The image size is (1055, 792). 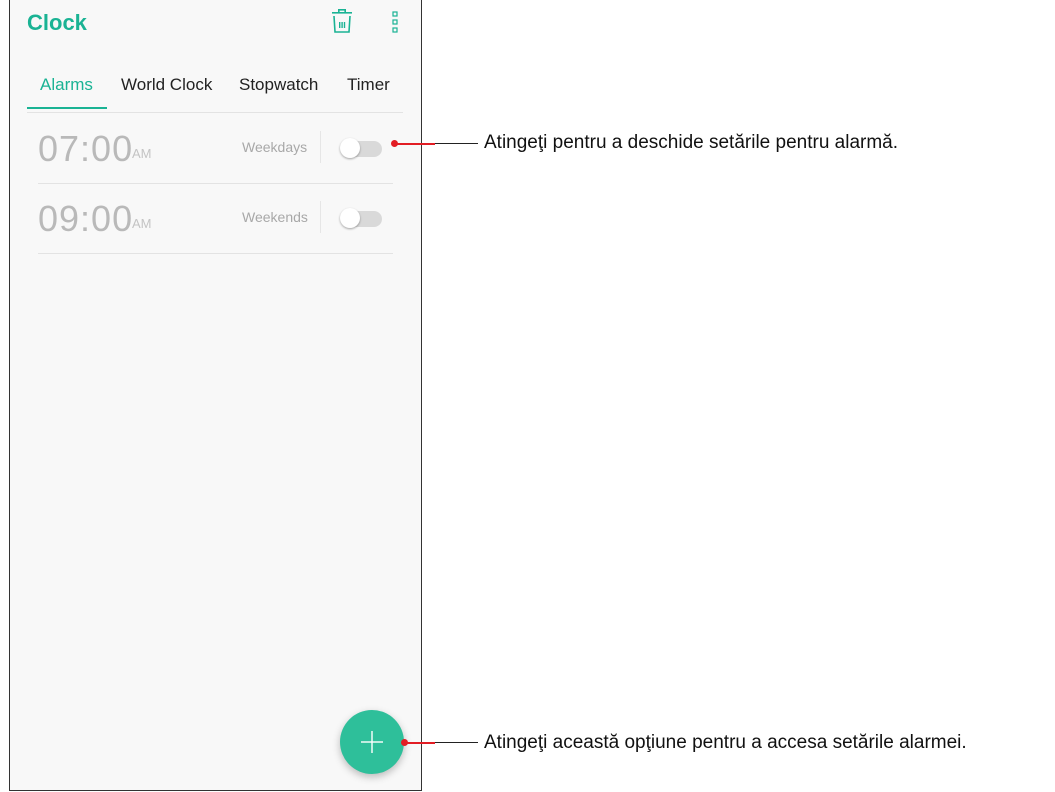 I want to click on trash-icon, so click(x=342, y=21).